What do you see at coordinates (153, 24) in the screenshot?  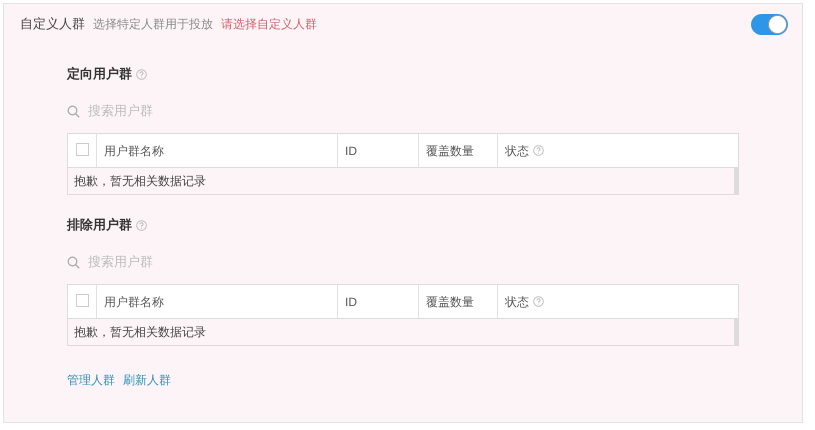 I see `description-text: 选择特定人群用于投放` at bounding box center [153, 24].